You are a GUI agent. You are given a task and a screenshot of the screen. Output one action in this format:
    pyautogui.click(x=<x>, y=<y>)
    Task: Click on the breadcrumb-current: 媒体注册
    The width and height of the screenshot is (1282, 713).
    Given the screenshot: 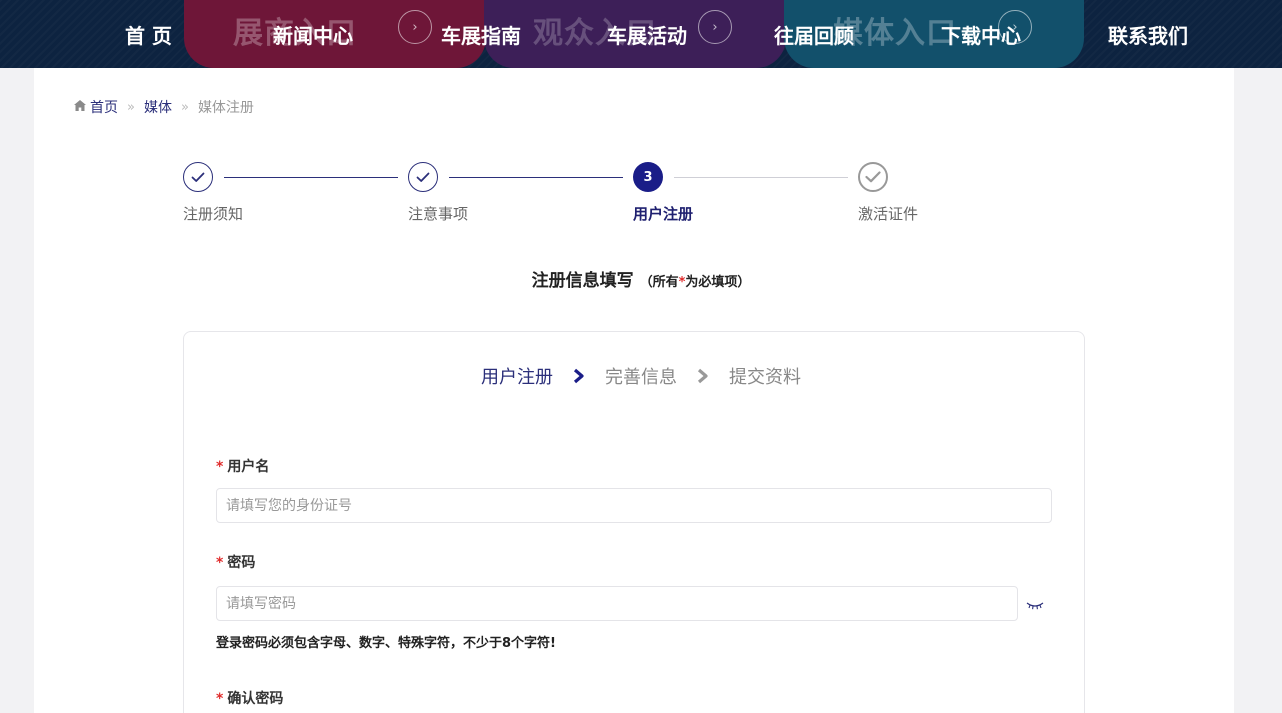 What is the action you would take?
    pyautogui.click(x=225, y=108)
    